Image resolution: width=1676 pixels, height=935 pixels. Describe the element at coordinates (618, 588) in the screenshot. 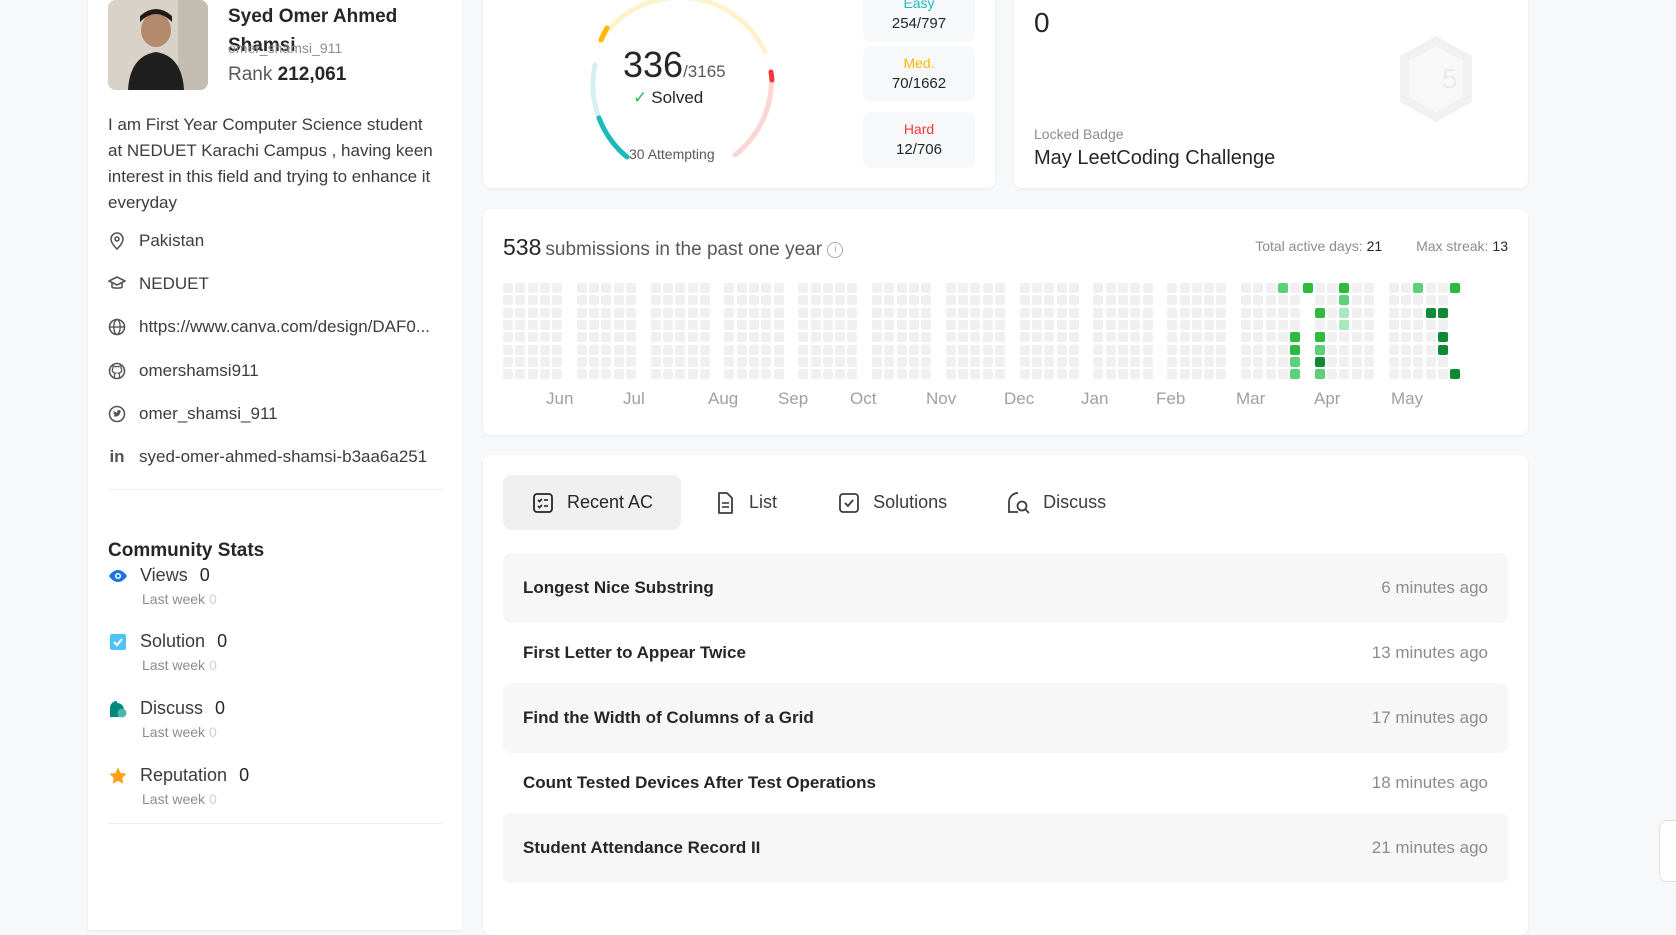

I see `problem-title: Longest Nice Substring` at that location.